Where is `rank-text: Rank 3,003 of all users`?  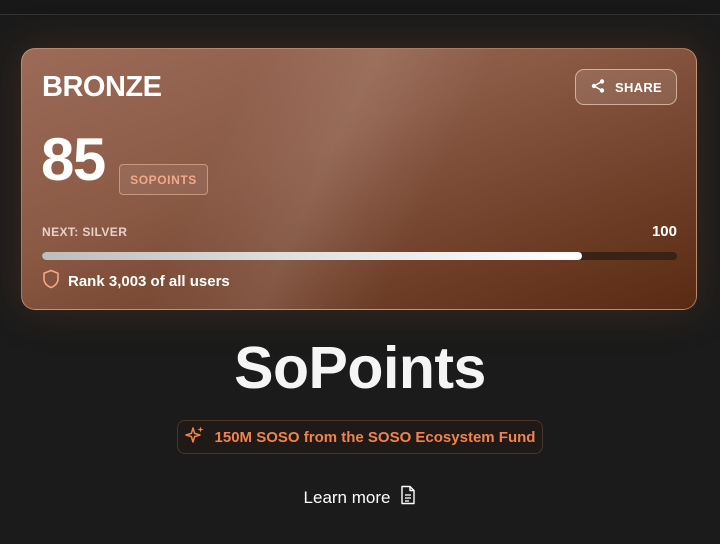 rank-text: Rank 3,003 of all users is located at coordinates (149, 281).